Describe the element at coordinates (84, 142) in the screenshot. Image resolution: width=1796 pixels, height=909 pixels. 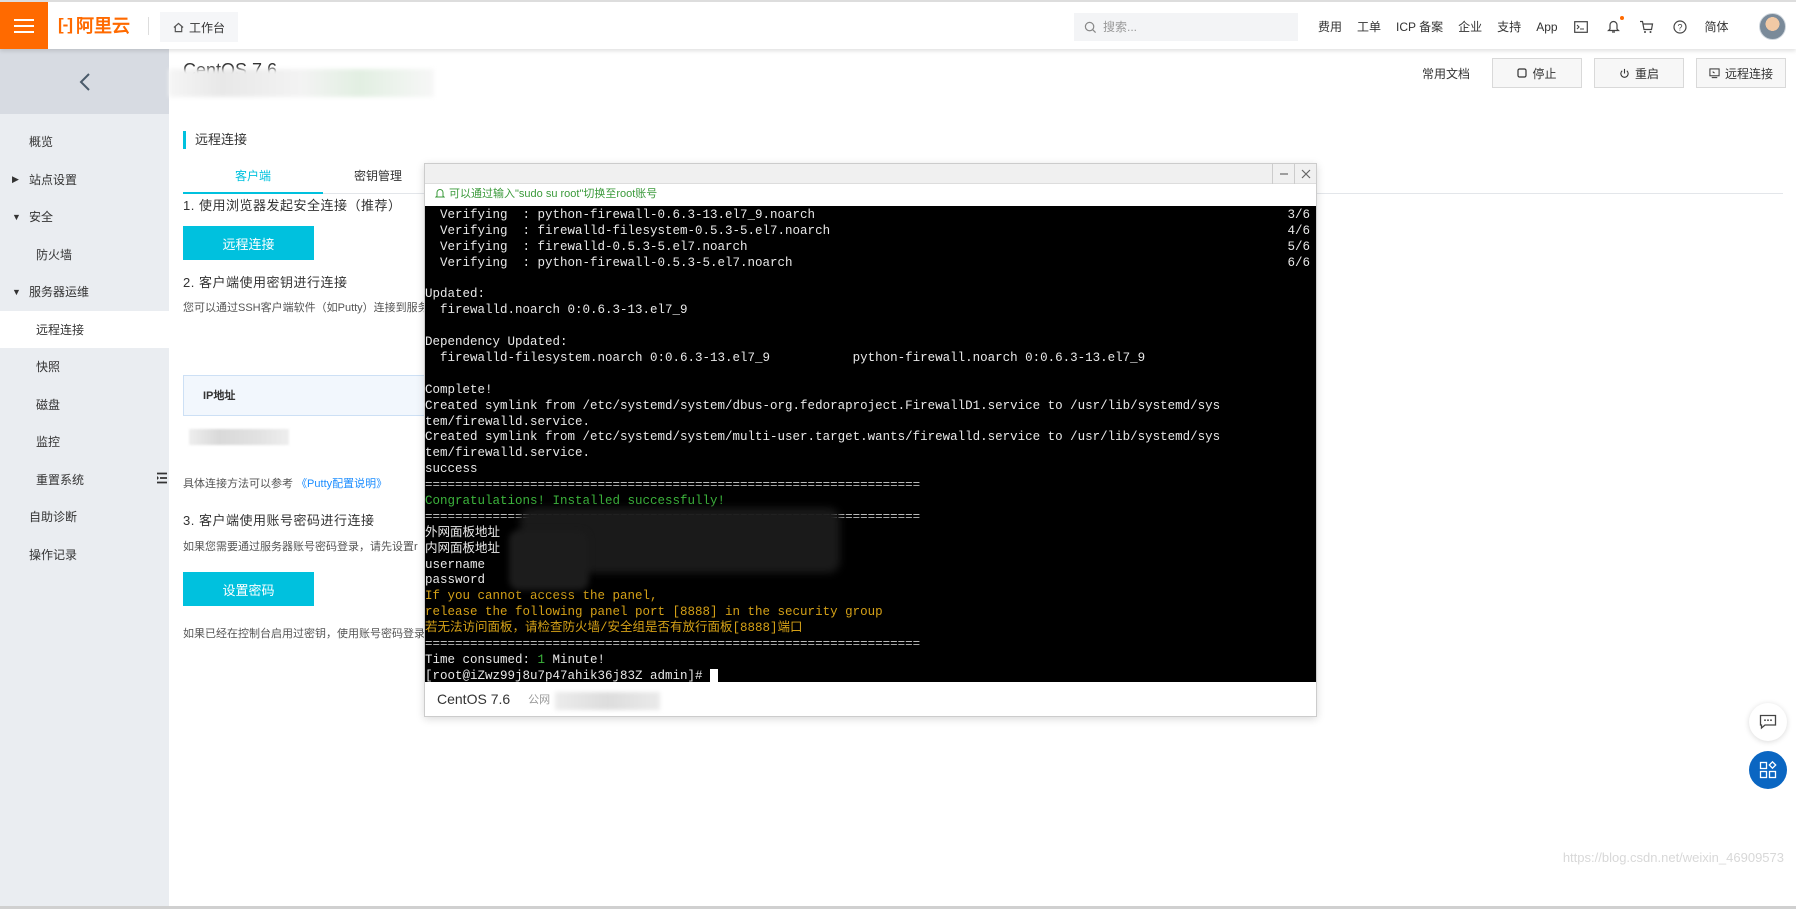
I see `sidebar-item: 概览` at that location.